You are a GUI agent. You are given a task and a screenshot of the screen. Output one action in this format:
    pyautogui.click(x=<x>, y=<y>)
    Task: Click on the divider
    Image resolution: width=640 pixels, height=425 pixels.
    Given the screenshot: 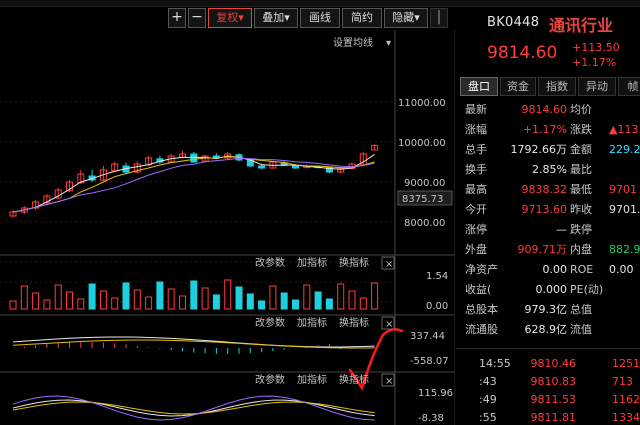 What is the action you would take?
    pyautogui.click(x=548, y=348)
    